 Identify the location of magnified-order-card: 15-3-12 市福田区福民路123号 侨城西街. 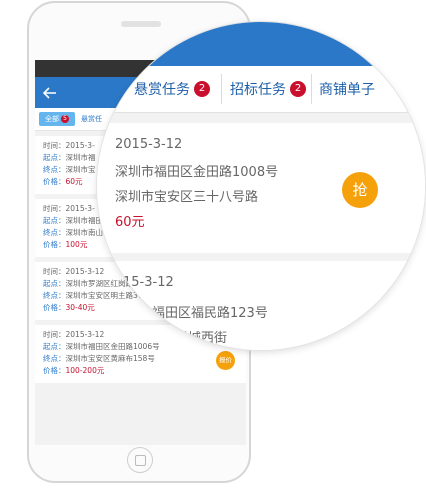
(261, 305).